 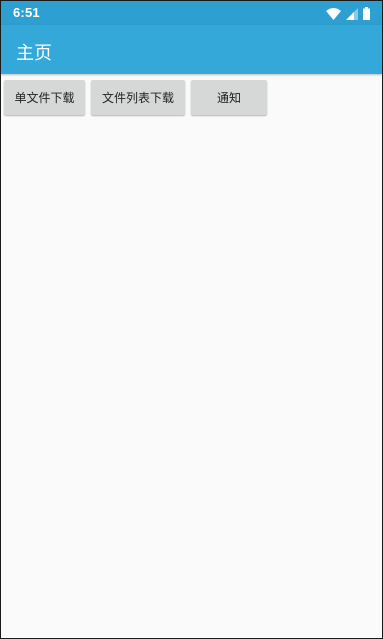 What do you see at coordinates (366, 13) in the screenshot?
I see `battery-icon` at bounding box center [366, 13].